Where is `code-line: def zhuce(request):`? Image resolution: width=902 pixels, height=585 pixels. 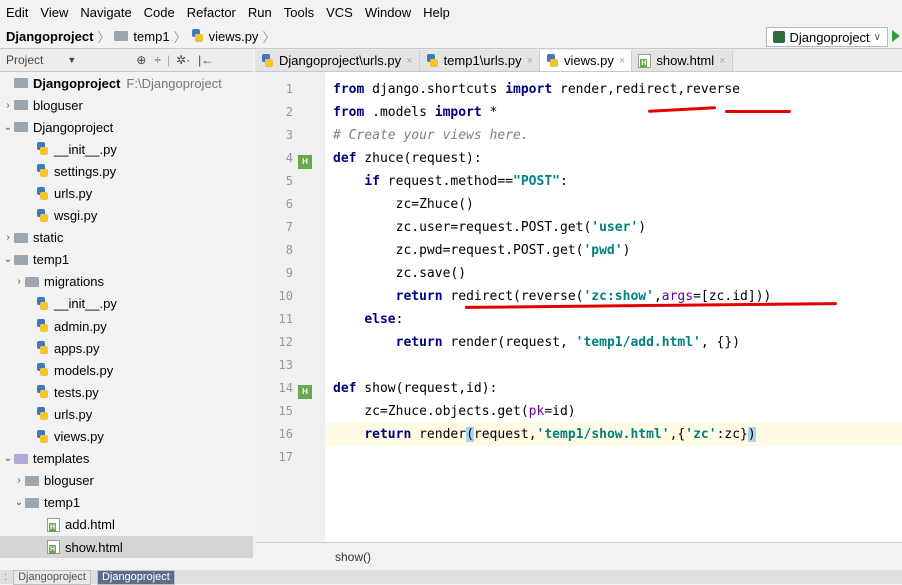
code-line: def zhuce(request): is located at coordinates (407, 158).